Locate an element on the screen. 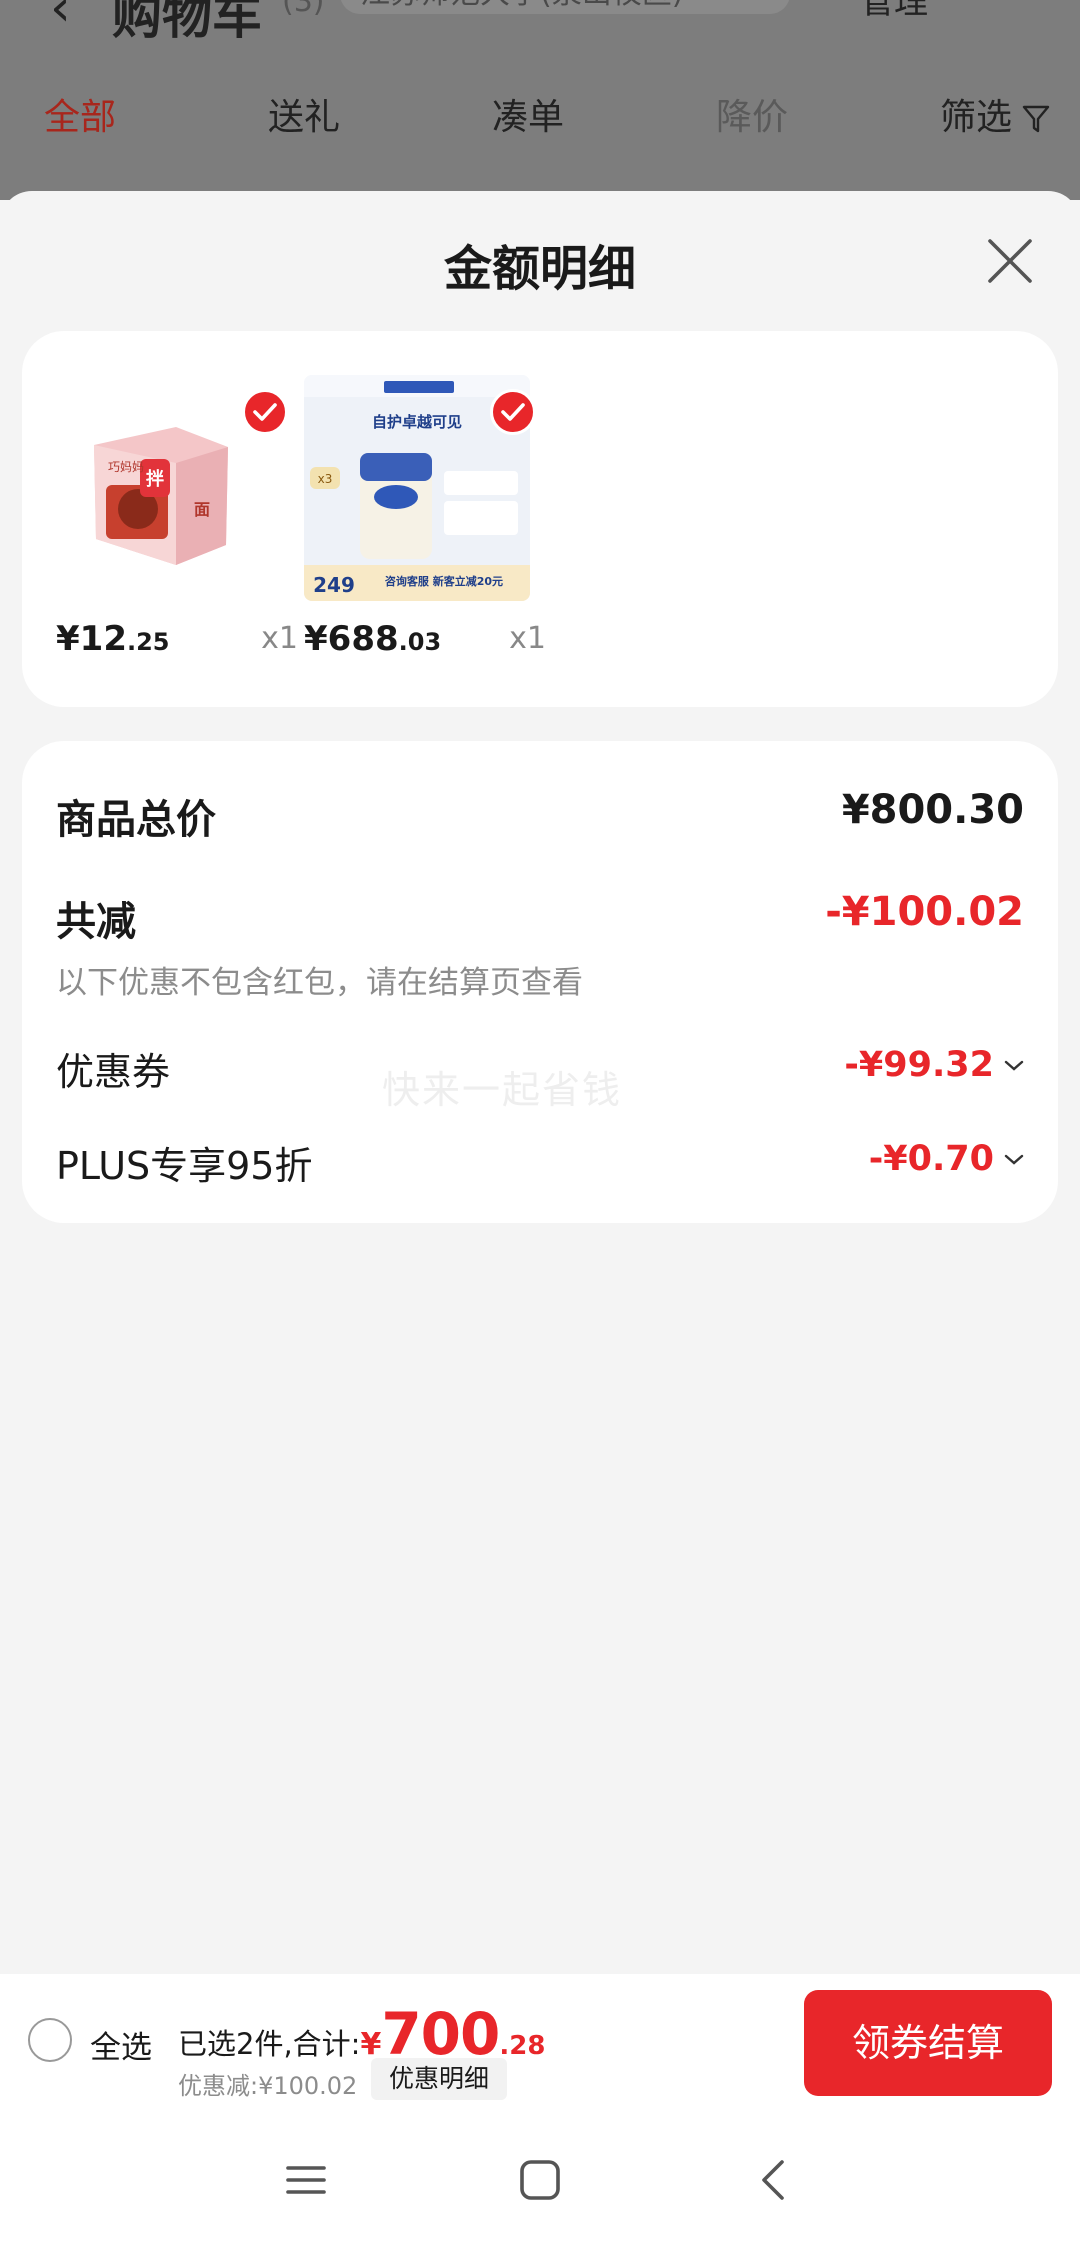 The width and height of the screenshot is (1080, 2242). select-all-checkbox is located at coordinates (50, 2040).